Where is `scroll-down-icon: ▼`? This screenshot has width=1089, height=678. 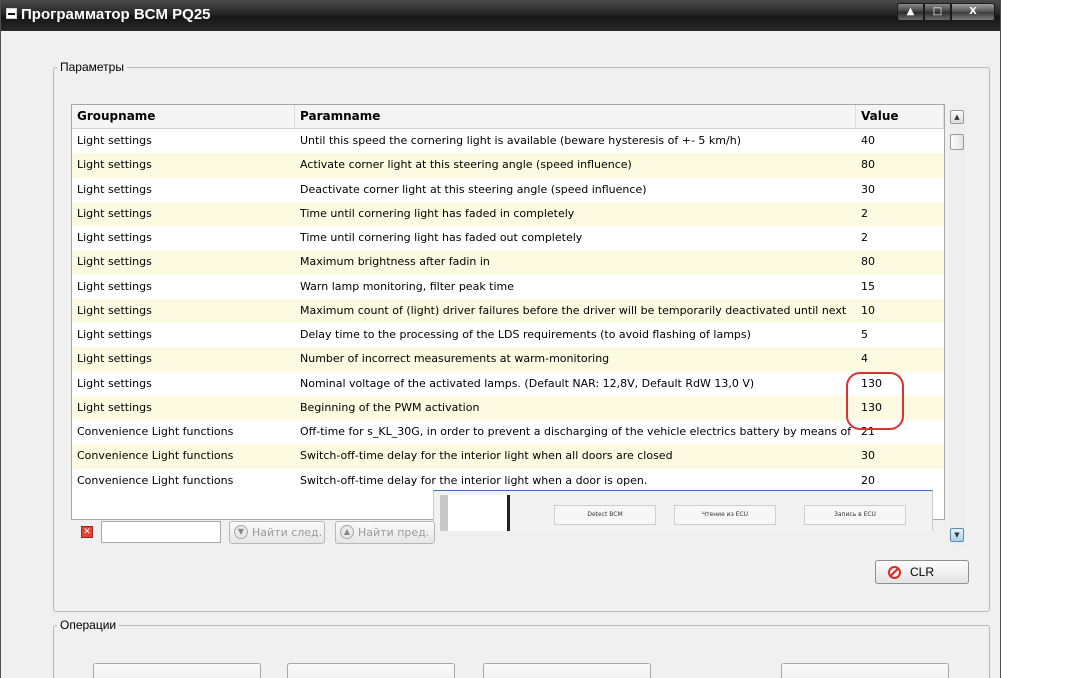
scroll-down-icon: ▼ is located at coordinates (957, 535).